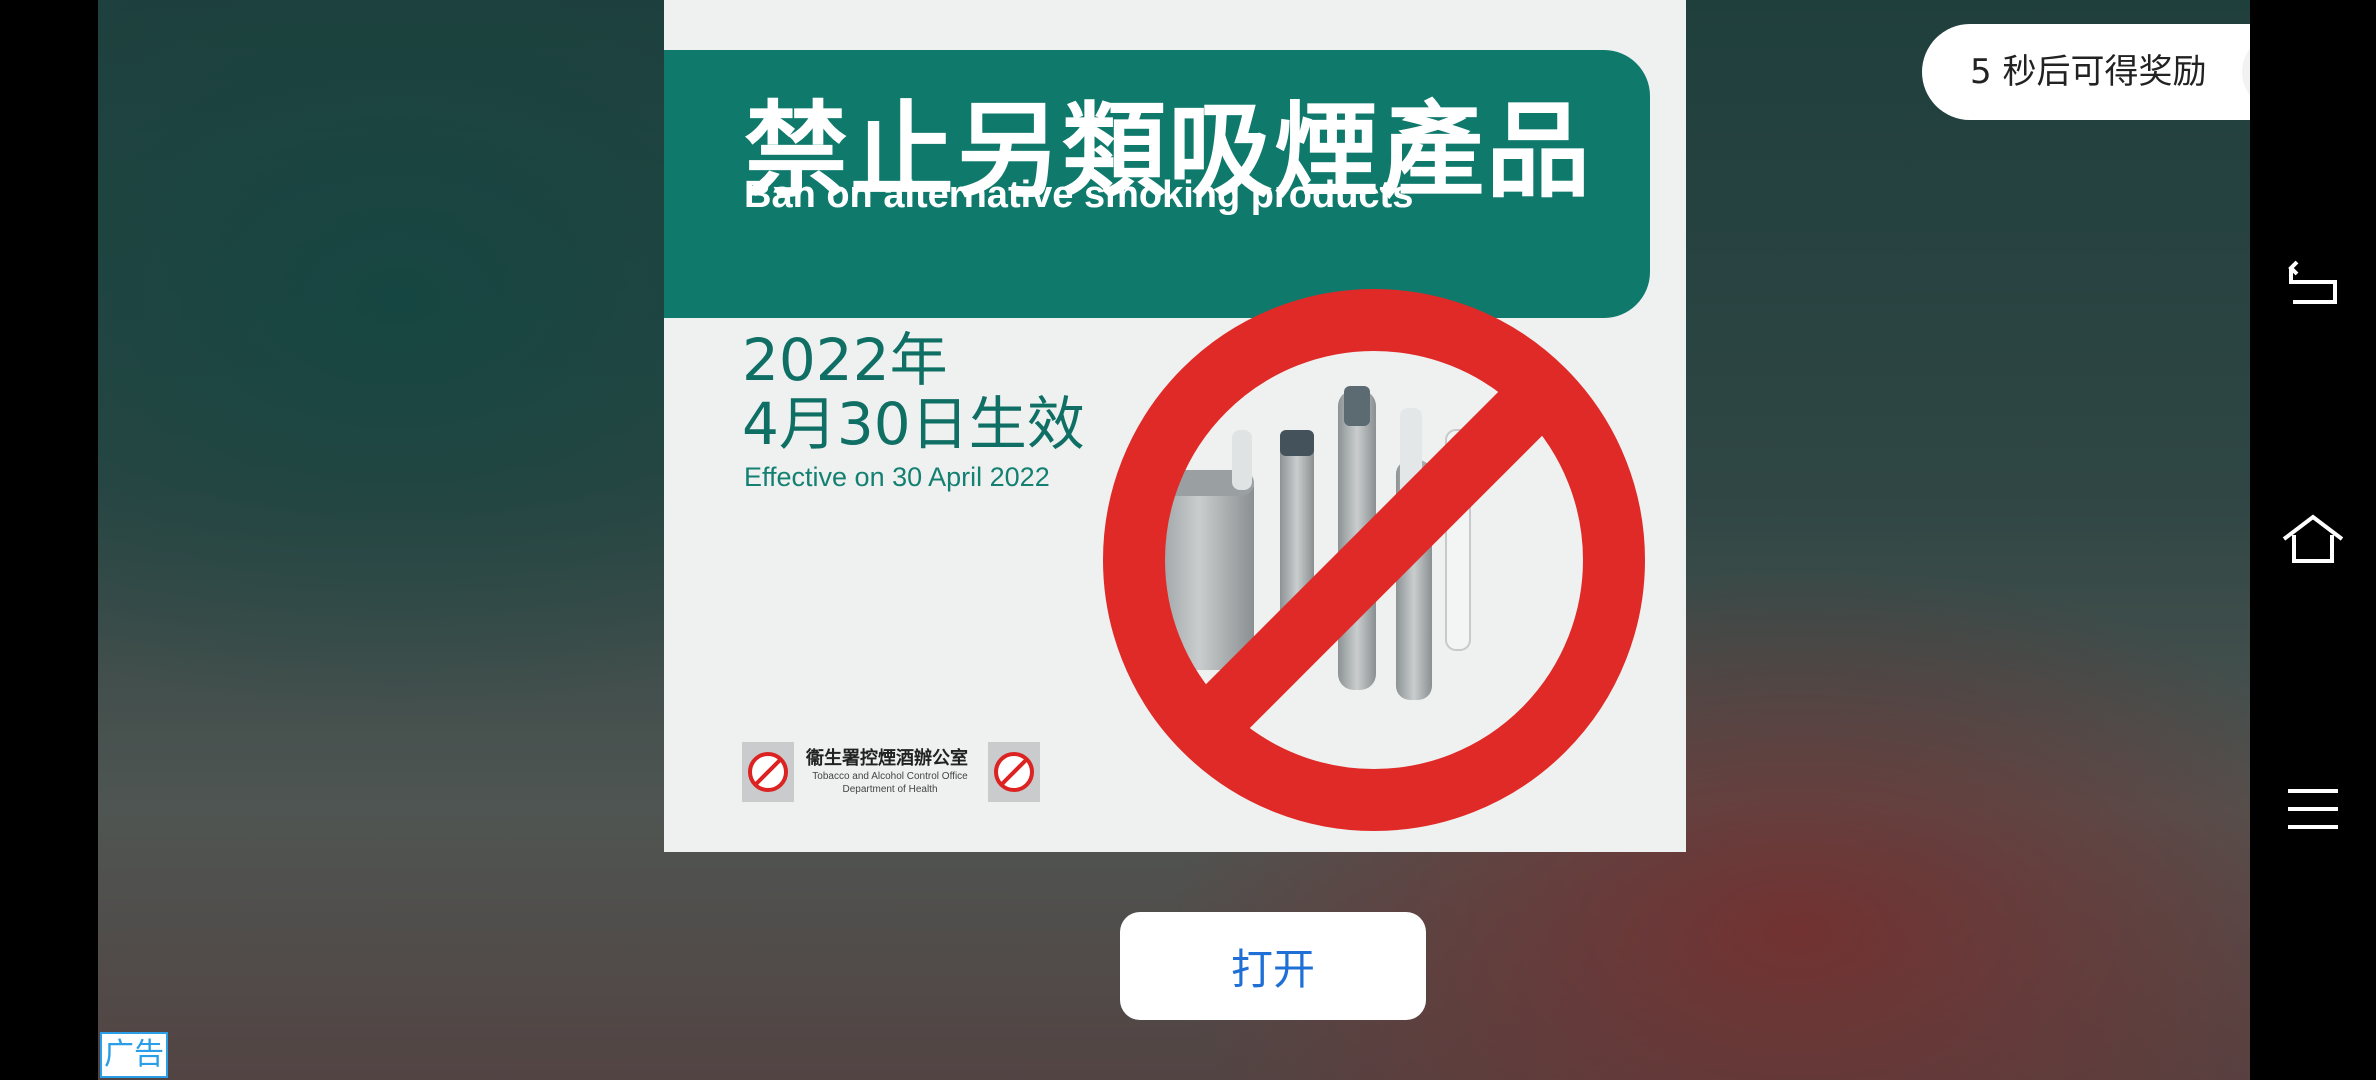 The image size is (2376, 1080). I want to click on back-button, so click(2313, 285).